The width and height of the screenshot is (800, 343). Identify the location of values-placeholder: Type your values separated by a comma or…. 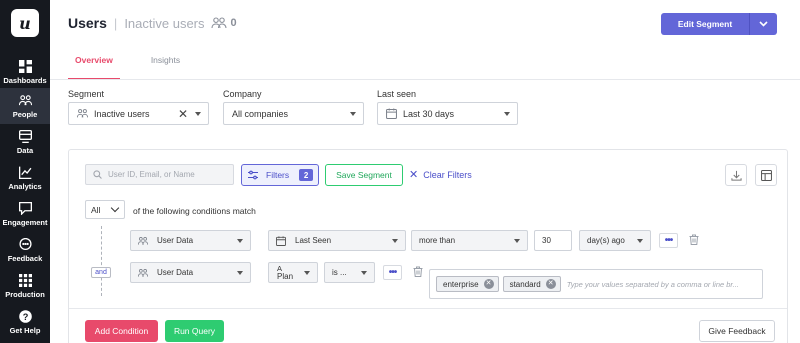
(652, 284).